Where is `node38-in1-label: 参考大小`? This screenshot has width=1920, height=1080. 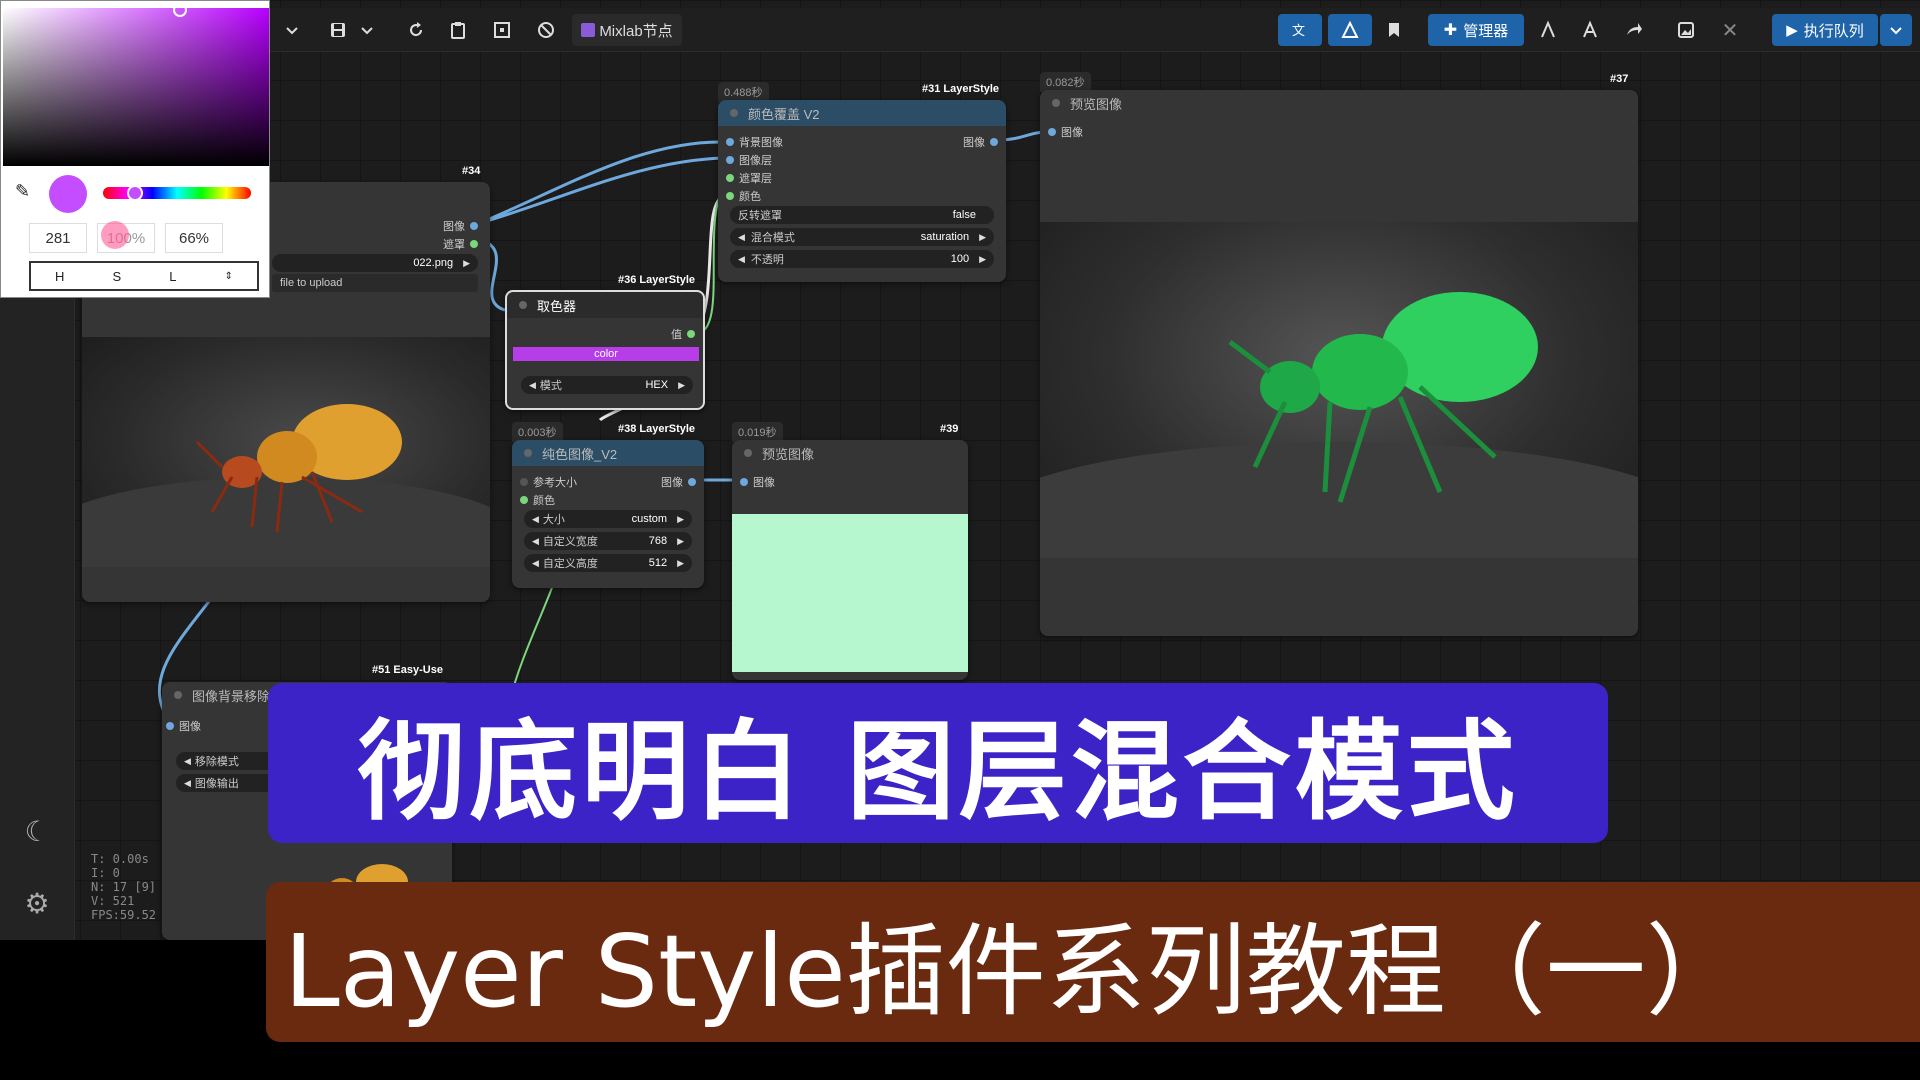 node38-in1-label: 参考大小 is located at coordinates (555, 483).